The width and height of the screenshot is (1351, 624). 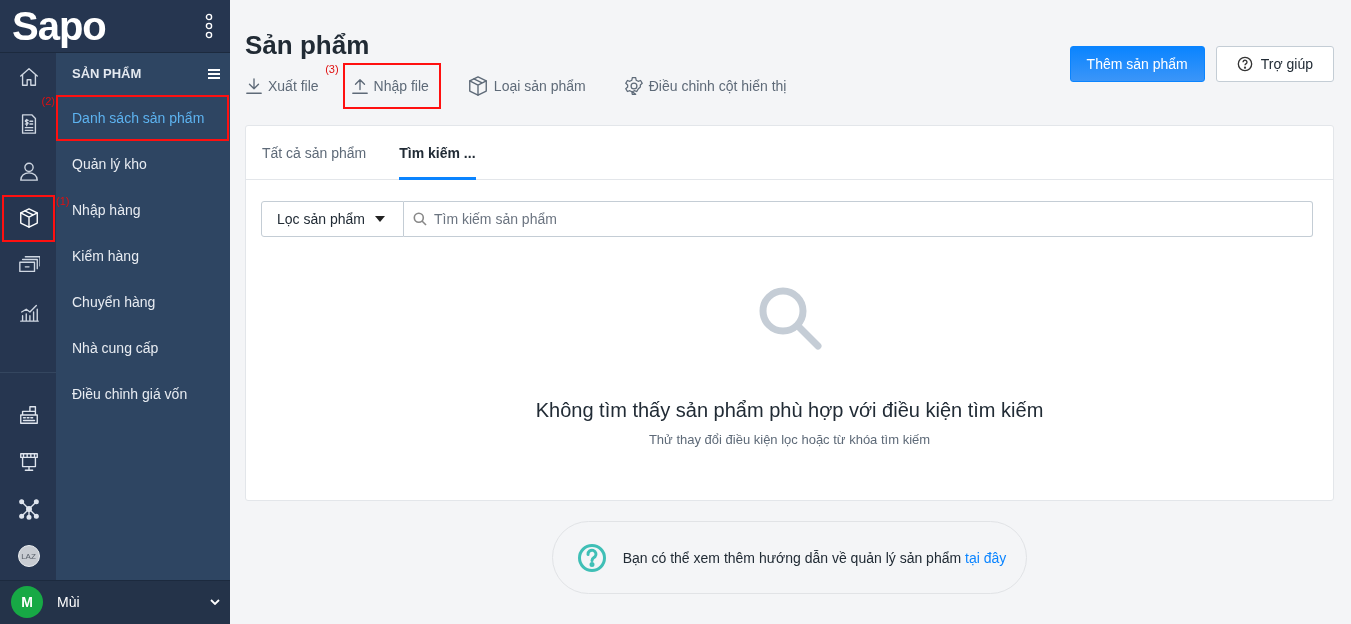 What do you see at coordinates (28, 556) in the screenshot?
I see `marketplace-badge: LAZ` at bounding box center [28, 556].